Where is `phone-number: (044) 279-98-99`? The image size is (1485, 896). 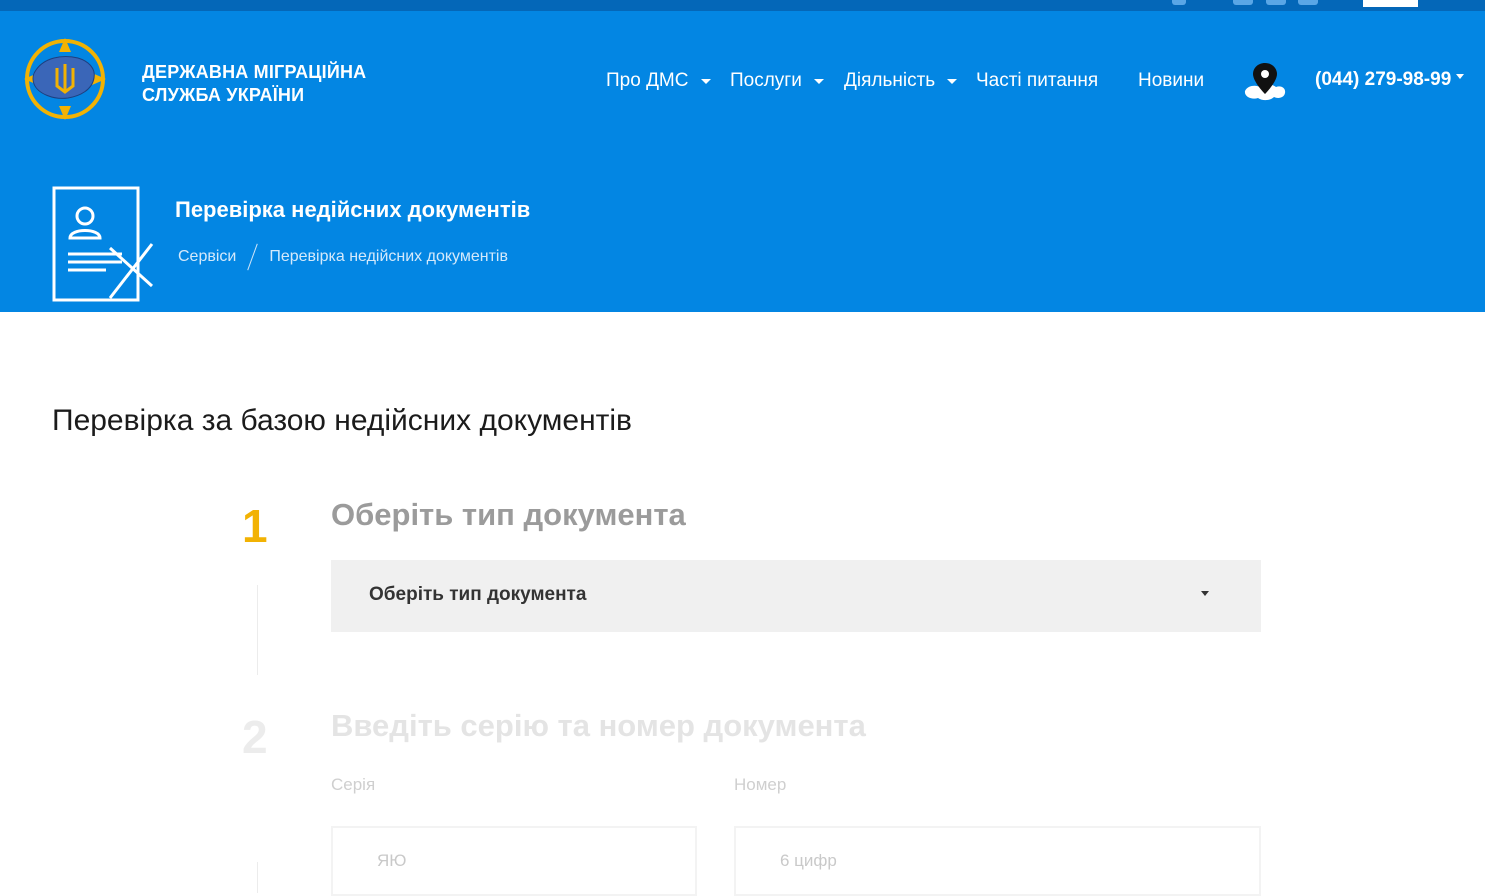 phone-number: (044) 279-98-99 is located at coordinates (1383, 79).